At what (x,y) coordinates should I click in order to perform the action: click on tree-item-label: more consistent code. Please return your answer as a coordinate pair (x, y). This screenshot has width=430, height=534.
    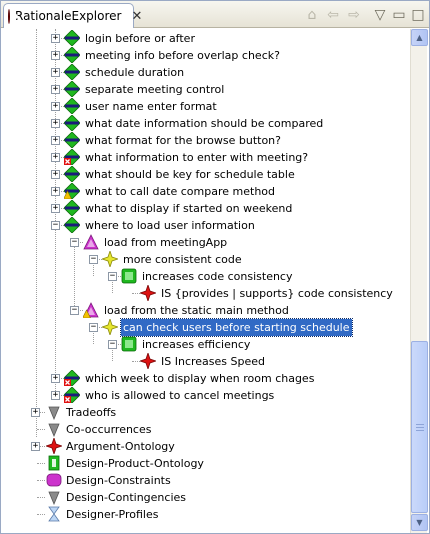
    Looking at the image, I should click on (182, 259).